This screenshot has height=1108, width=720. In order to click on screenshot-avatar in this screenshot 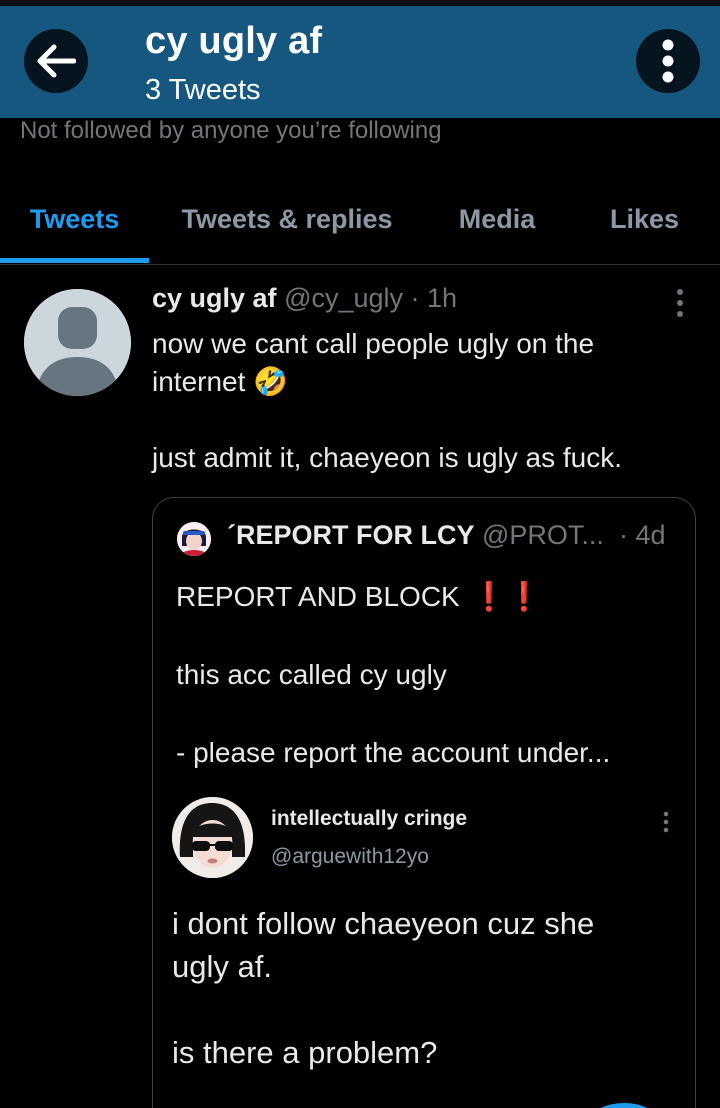, I will do `click(212, 837)`.